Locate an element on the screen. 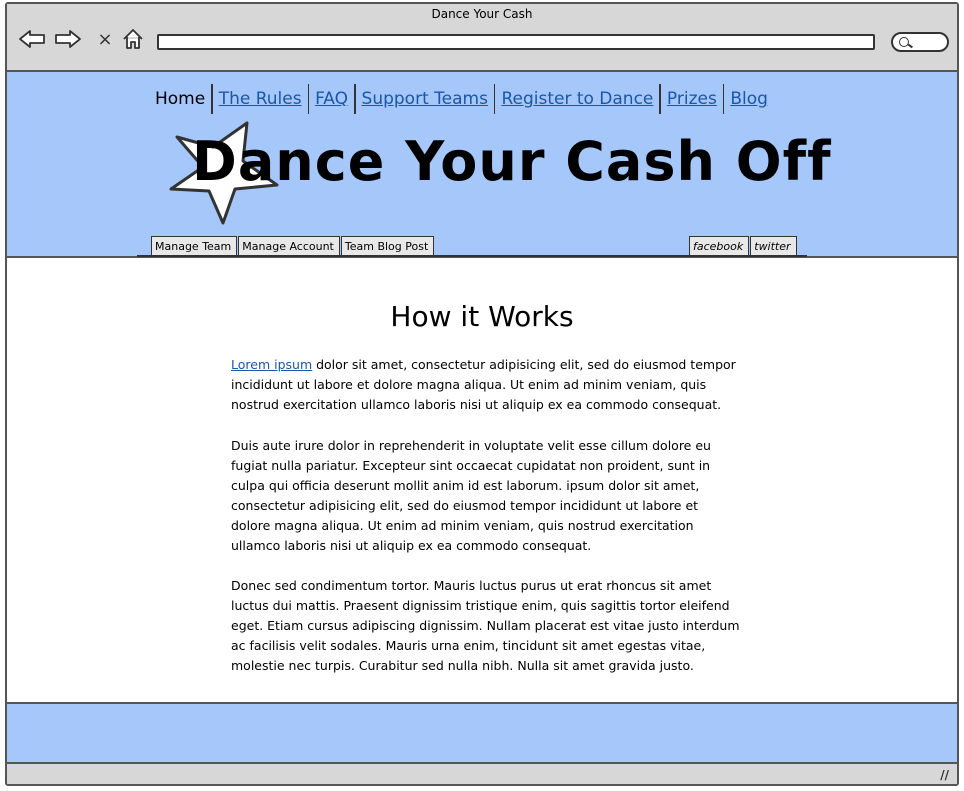  tab-twitter: twitter is located at coordinates (773, 245).